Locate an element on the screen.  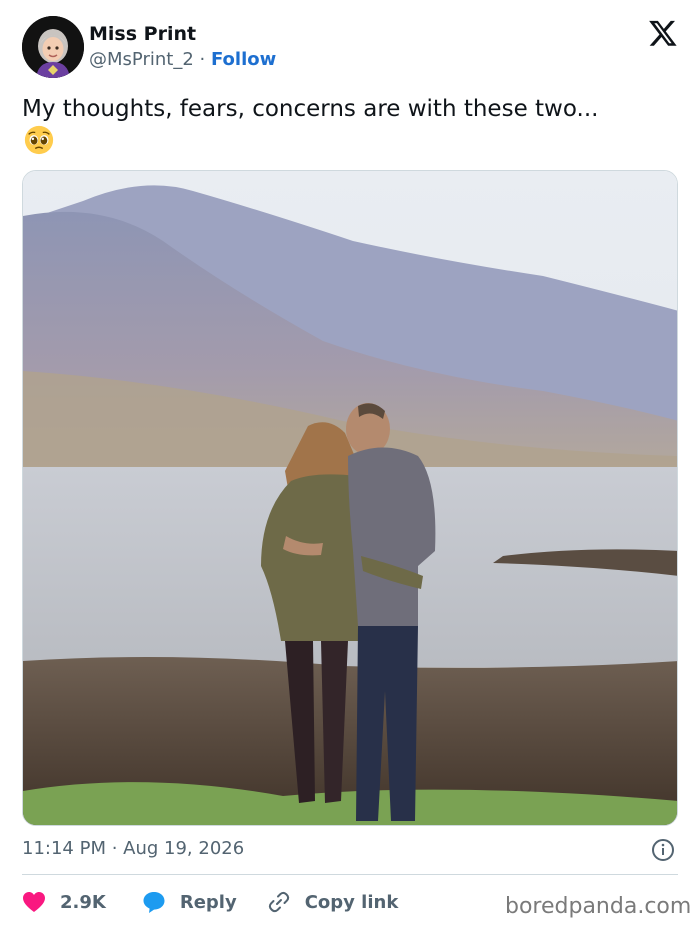
copy-link-button: Copy link is located at coordinates (333, 902).